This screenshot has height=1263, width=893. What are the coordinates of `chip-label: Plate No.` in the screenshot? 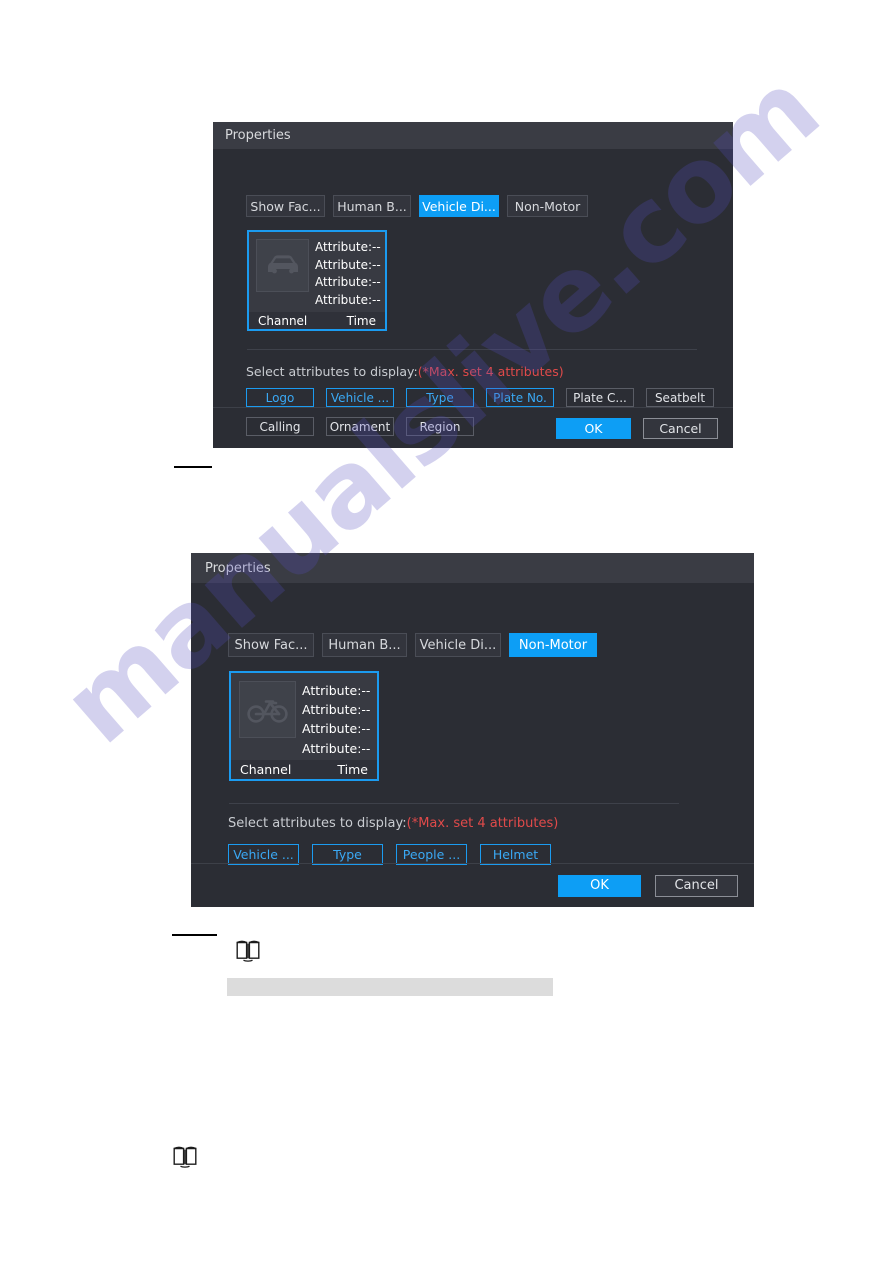 It's located at (520, 397).